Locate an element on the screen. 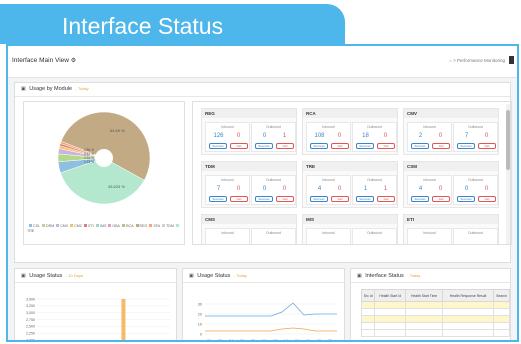 The height and width of the screenshot is (344, 521). breadcrumb-current: Performance Monitoring is located at coordinates (481, 60).